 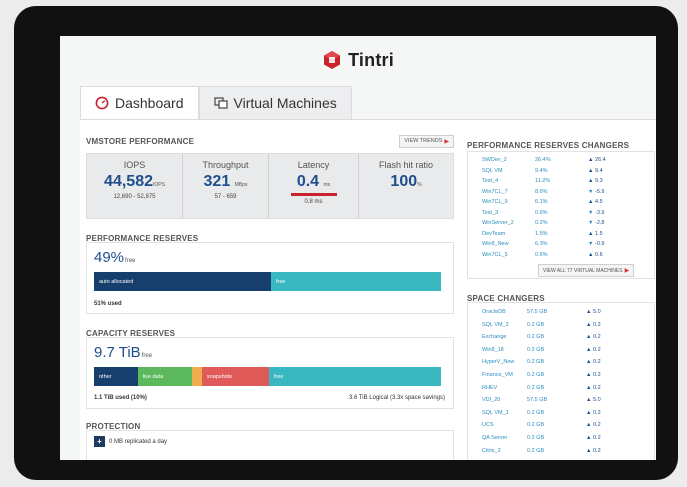 What do you see at coordinates (495, 413) in the screenshot?
I see `vm-name: SQL VM_1` at bounding box center [495, 413].